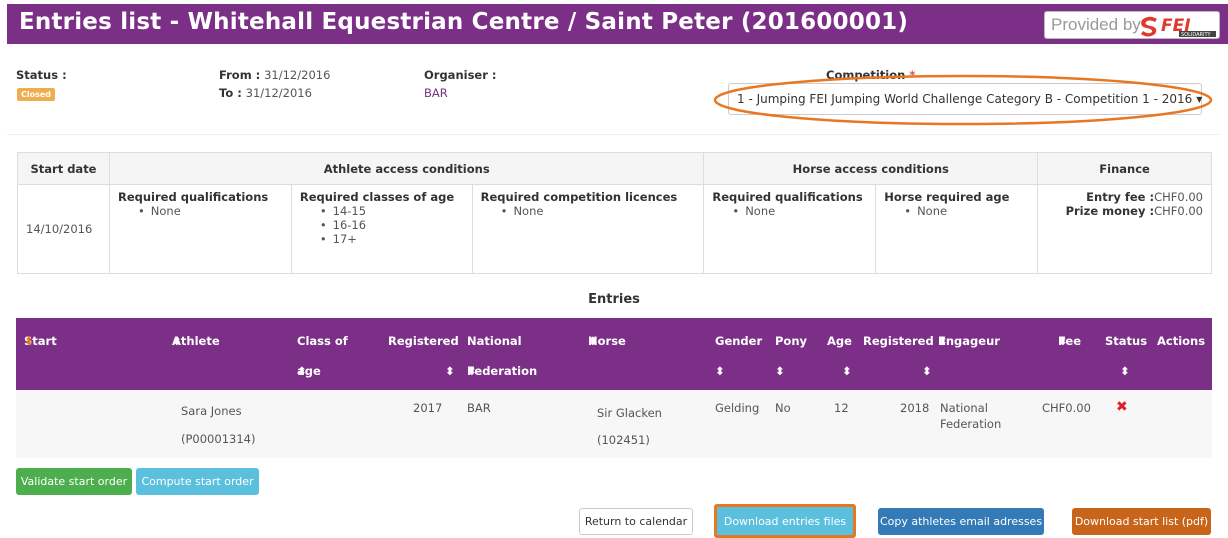 The image size is (1228, 538). Describe the element at coordinates (636, 521) in the screenshot. I see `return-to-calendar-button: Return to calendar` at that location.